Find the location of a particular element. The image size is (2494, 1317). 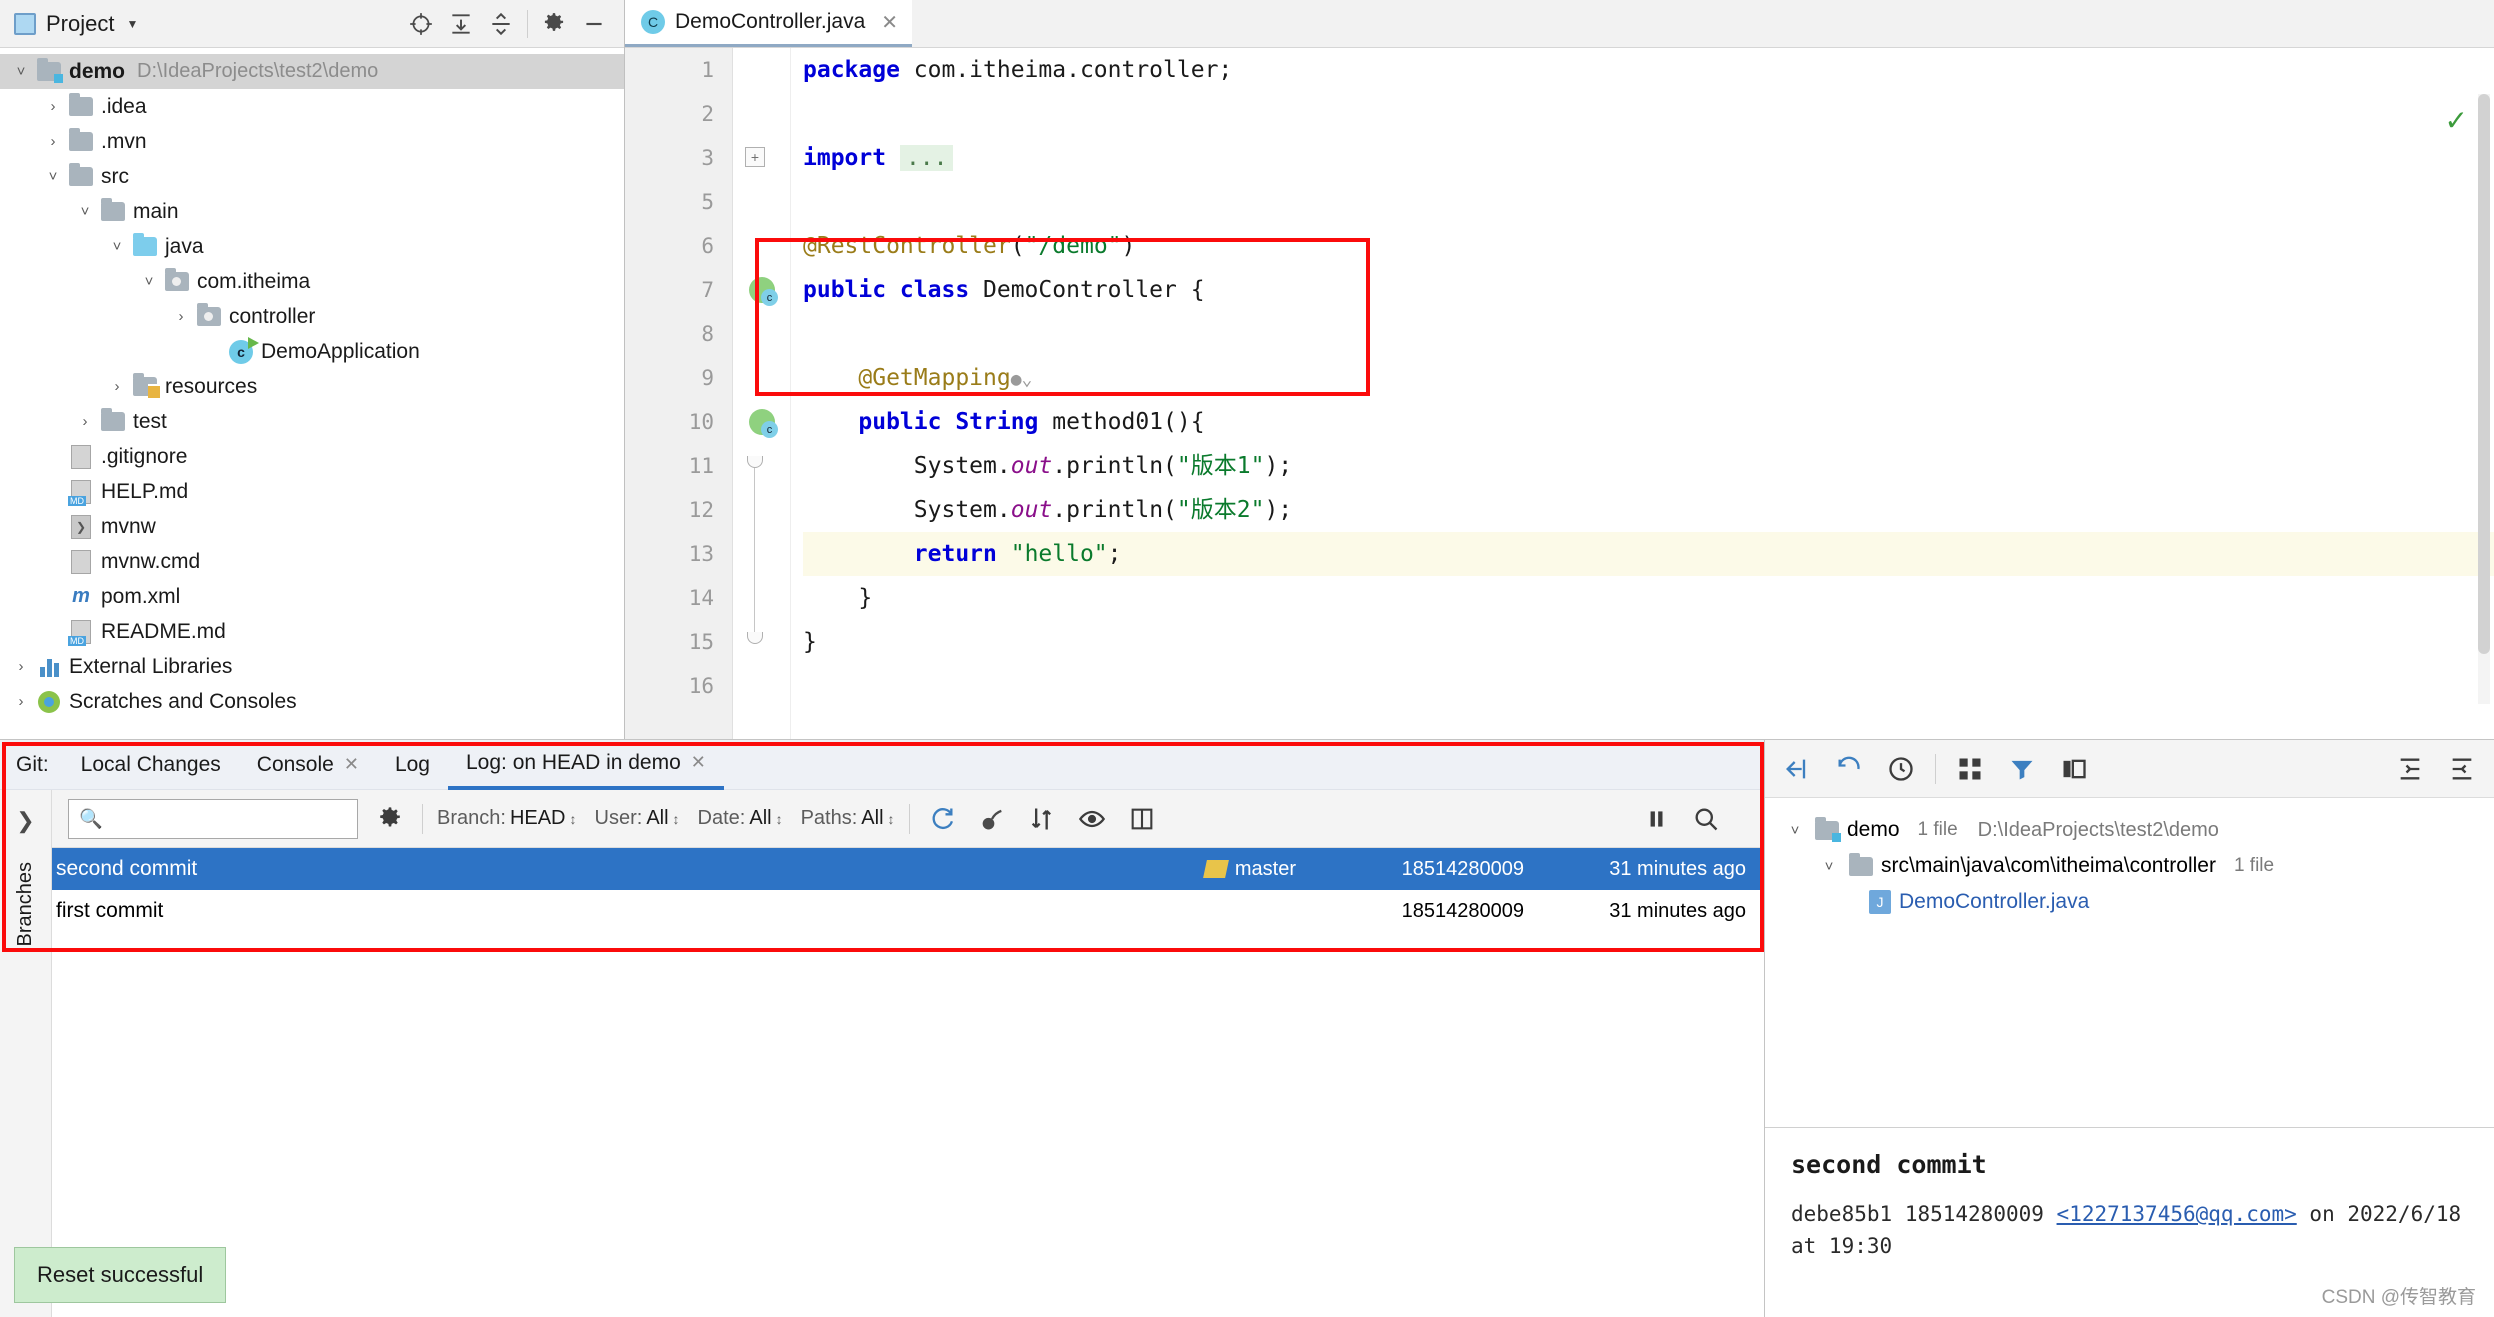

align-left-icon is located at coordinates (2410, 769).